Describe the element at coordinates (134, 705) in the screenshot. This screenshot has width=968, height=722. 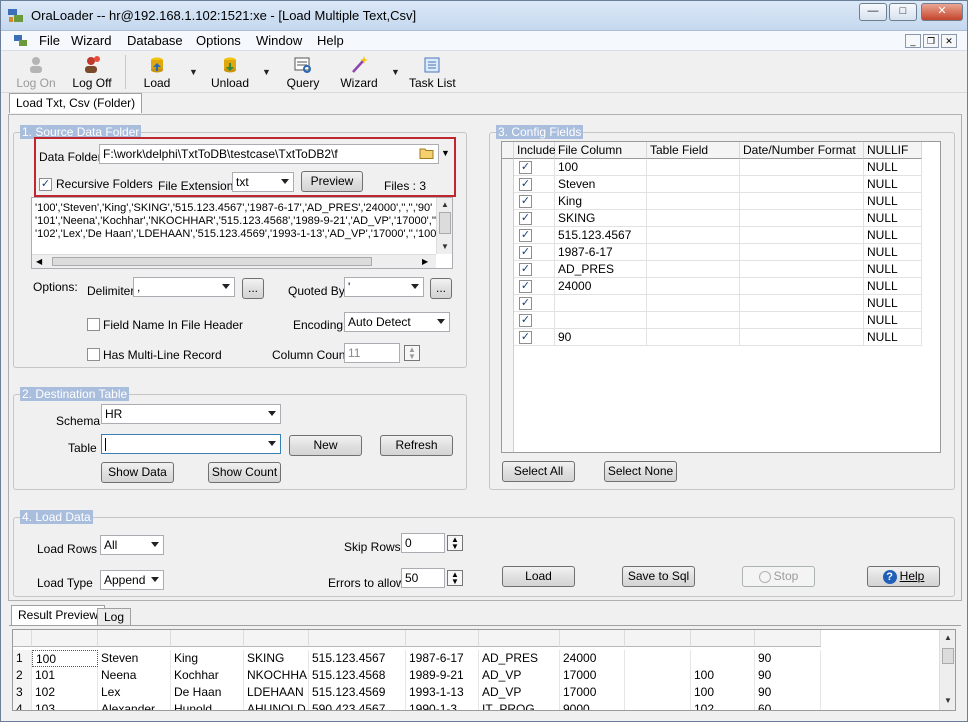
I see `result-cell: Alexander` at that location.